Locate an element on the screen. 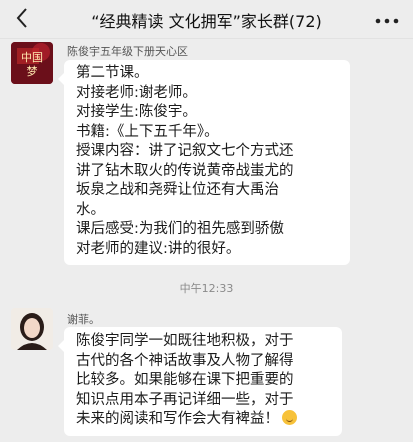 The height and width of the screenshot is (442, 413). timestamp: 中午12:33 is located at coordinates (206, 288).